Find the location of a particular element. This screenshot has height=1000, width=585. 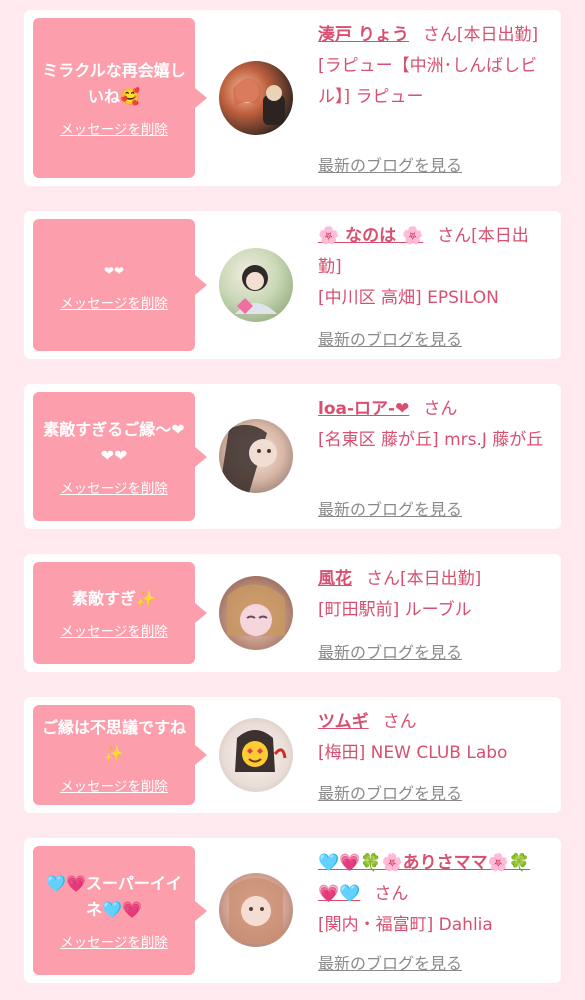

cast-info: 🌸 なのは 🌸 さん[本日出勤] [中川区 高畑] EPSILON is located at coordinates (432, 267).